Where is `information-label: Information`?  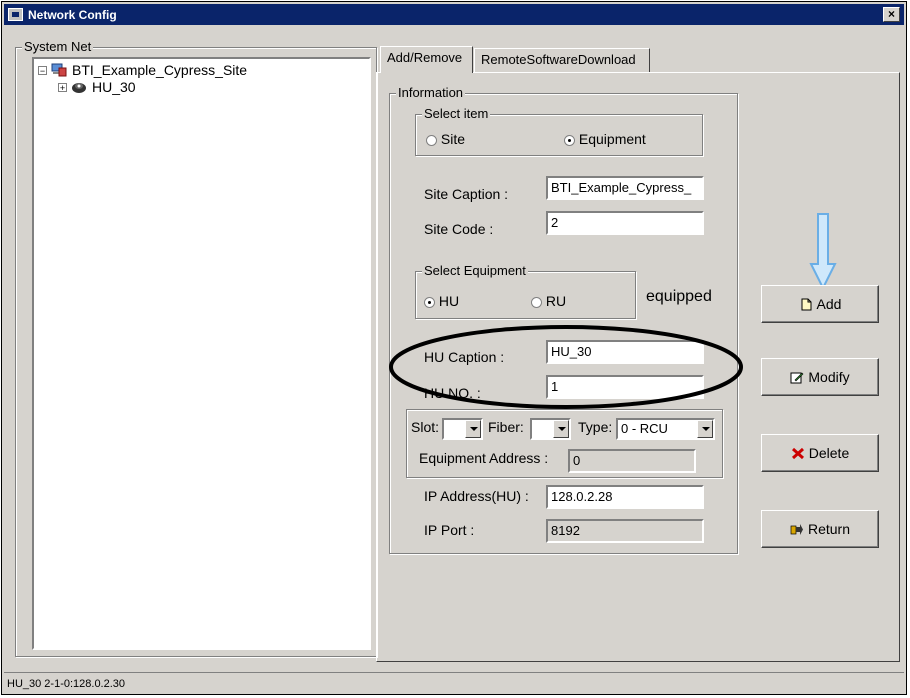
information-label: Information is located at coordinates (431, 92).